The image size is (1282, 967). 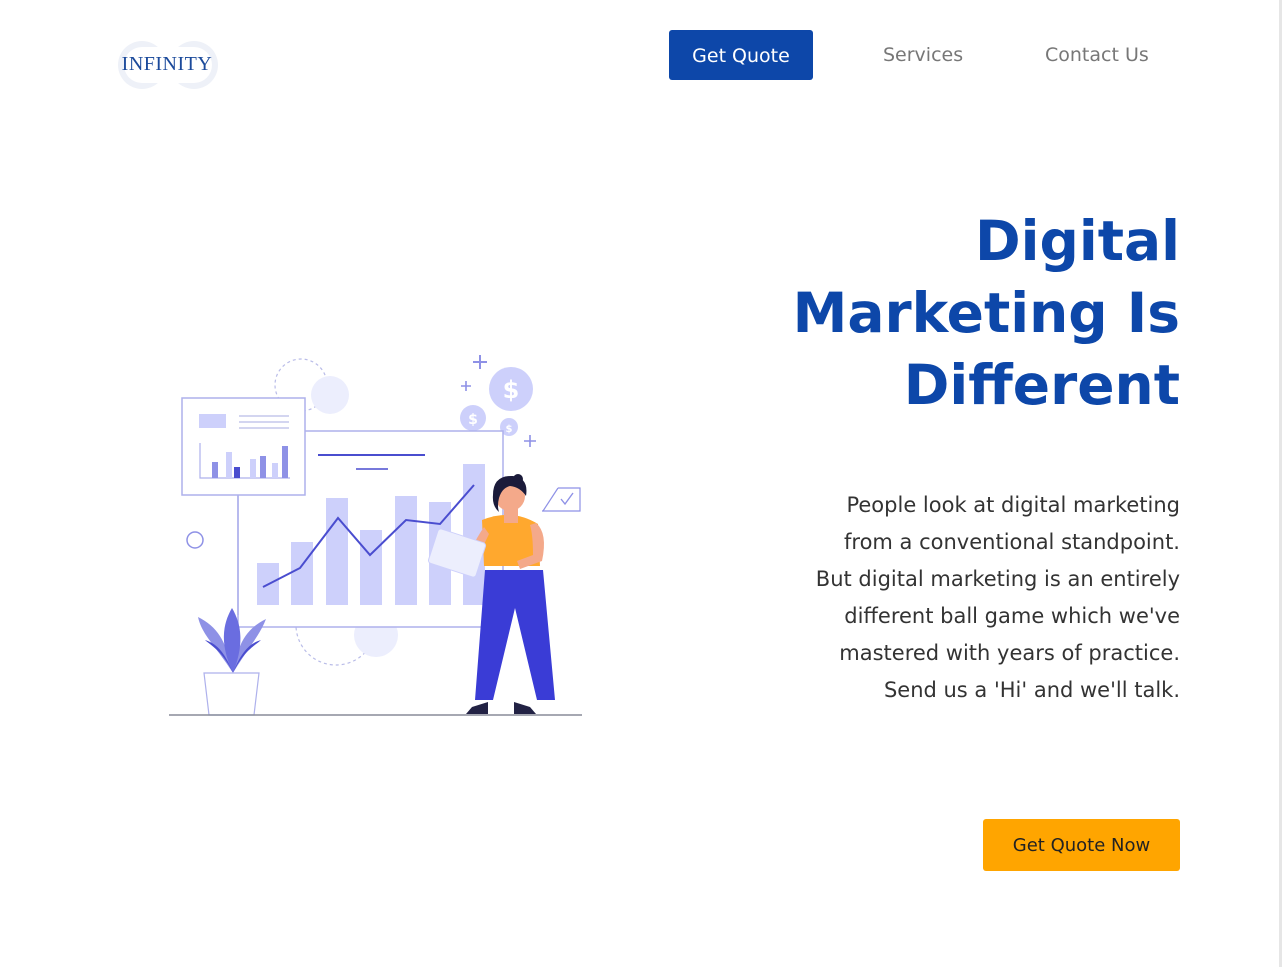 I want to click on analytics-illustration-icon: $ $ $, so click(x=375, y=535).